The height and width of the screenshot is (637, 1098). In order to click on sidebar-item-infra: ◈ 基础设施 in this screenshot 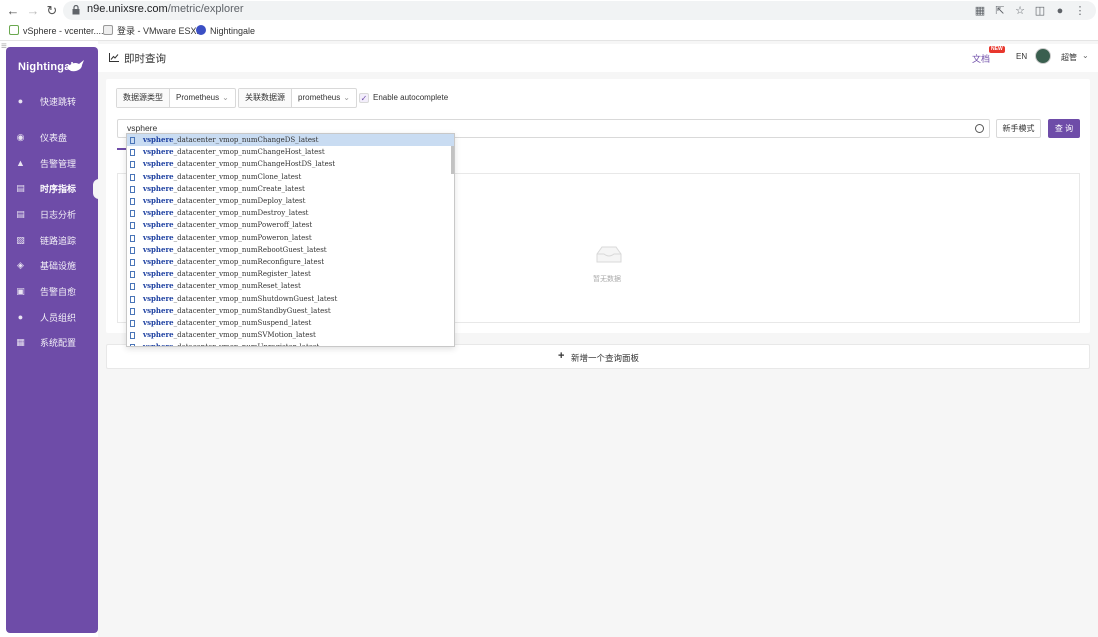, I will do `click(52, 266)`.